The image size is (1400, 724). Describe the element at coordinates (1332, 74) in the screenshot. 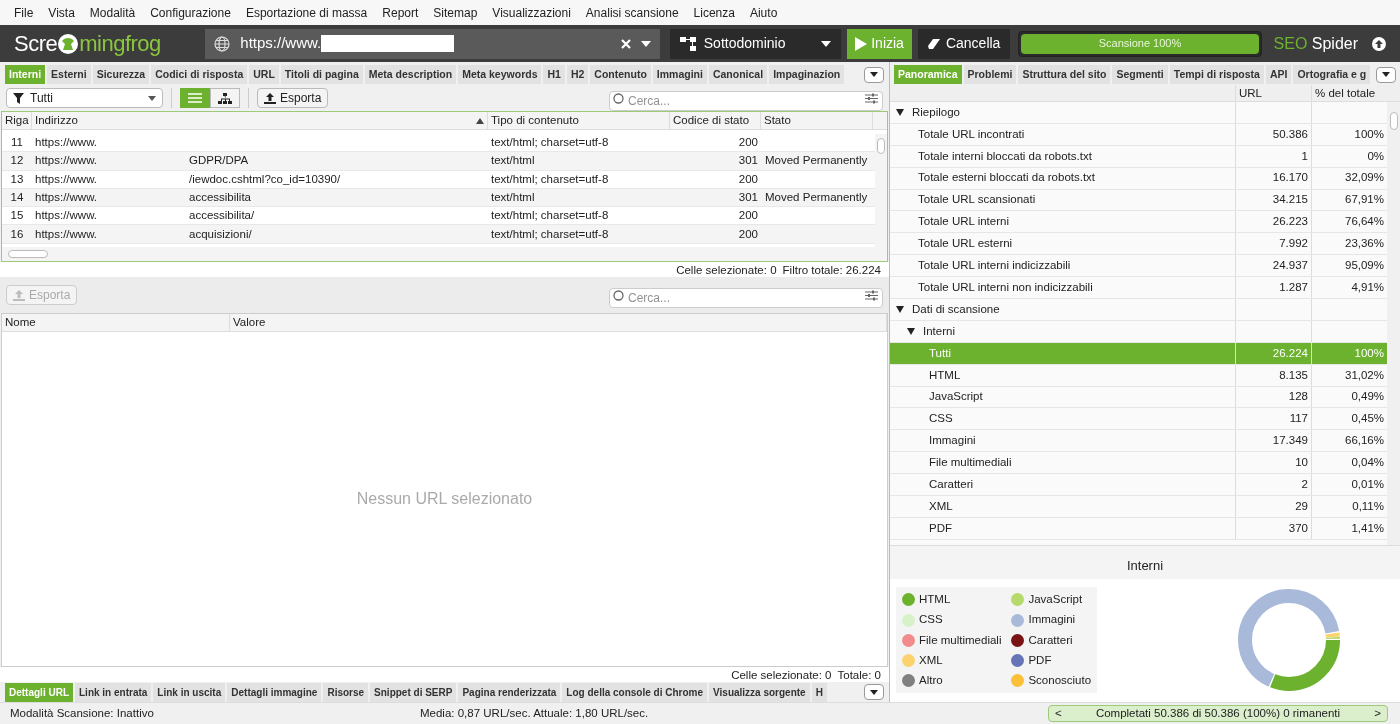

I see `tab: Ortografia e g` at that location.